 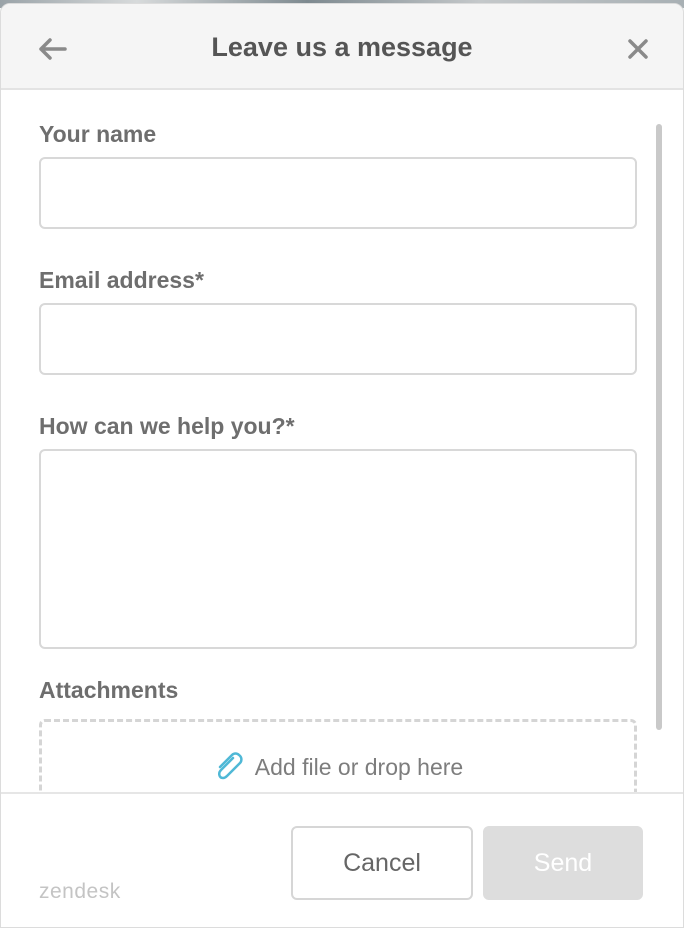 I want to click on scrollbar, so click(x=659, y=427).